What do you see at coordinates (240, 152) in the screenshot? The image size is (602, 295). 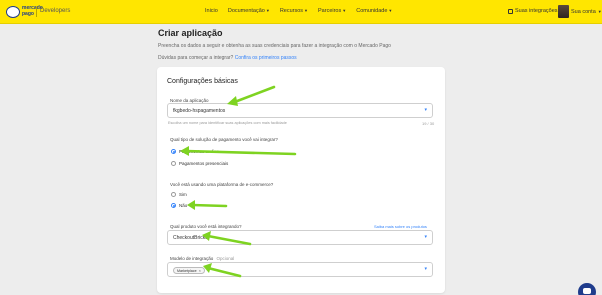 I see `arrow-online-payments` at bounding box center [240, 152].